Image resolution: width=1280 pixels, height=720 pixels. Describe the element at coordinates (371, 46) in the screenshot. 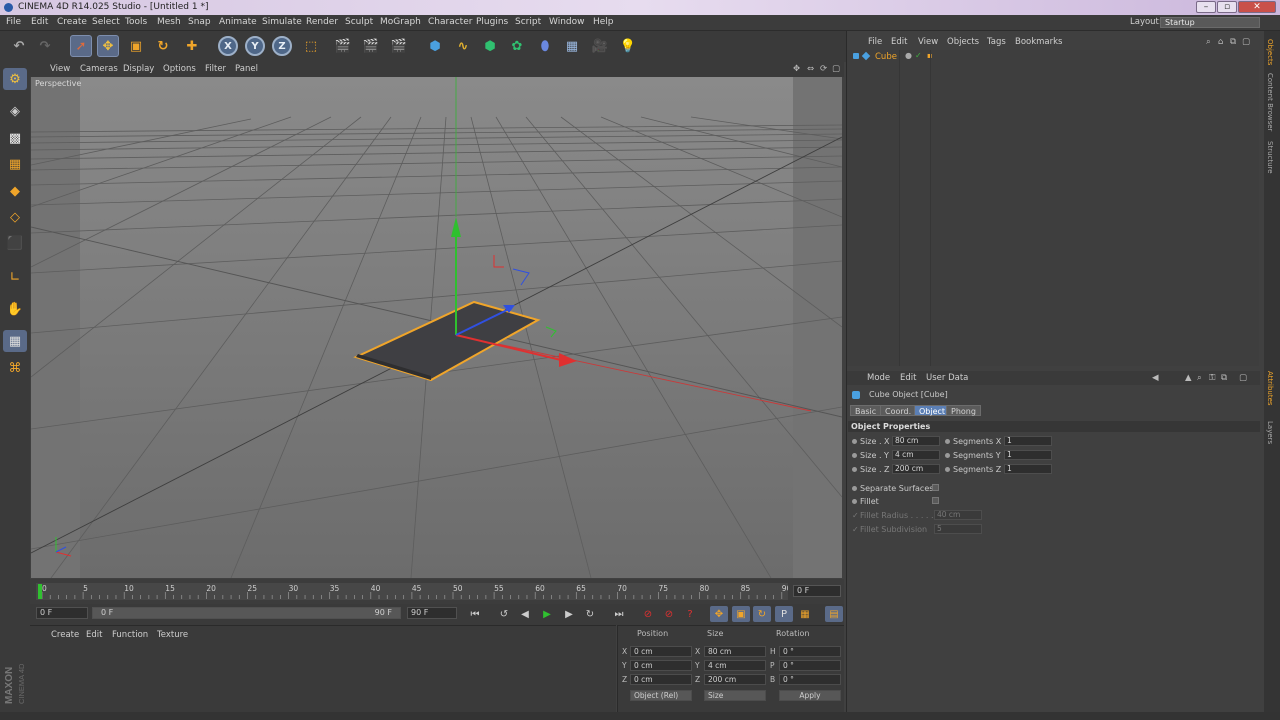

I see `render-picture-viewer-icon: 🎬` at that location.